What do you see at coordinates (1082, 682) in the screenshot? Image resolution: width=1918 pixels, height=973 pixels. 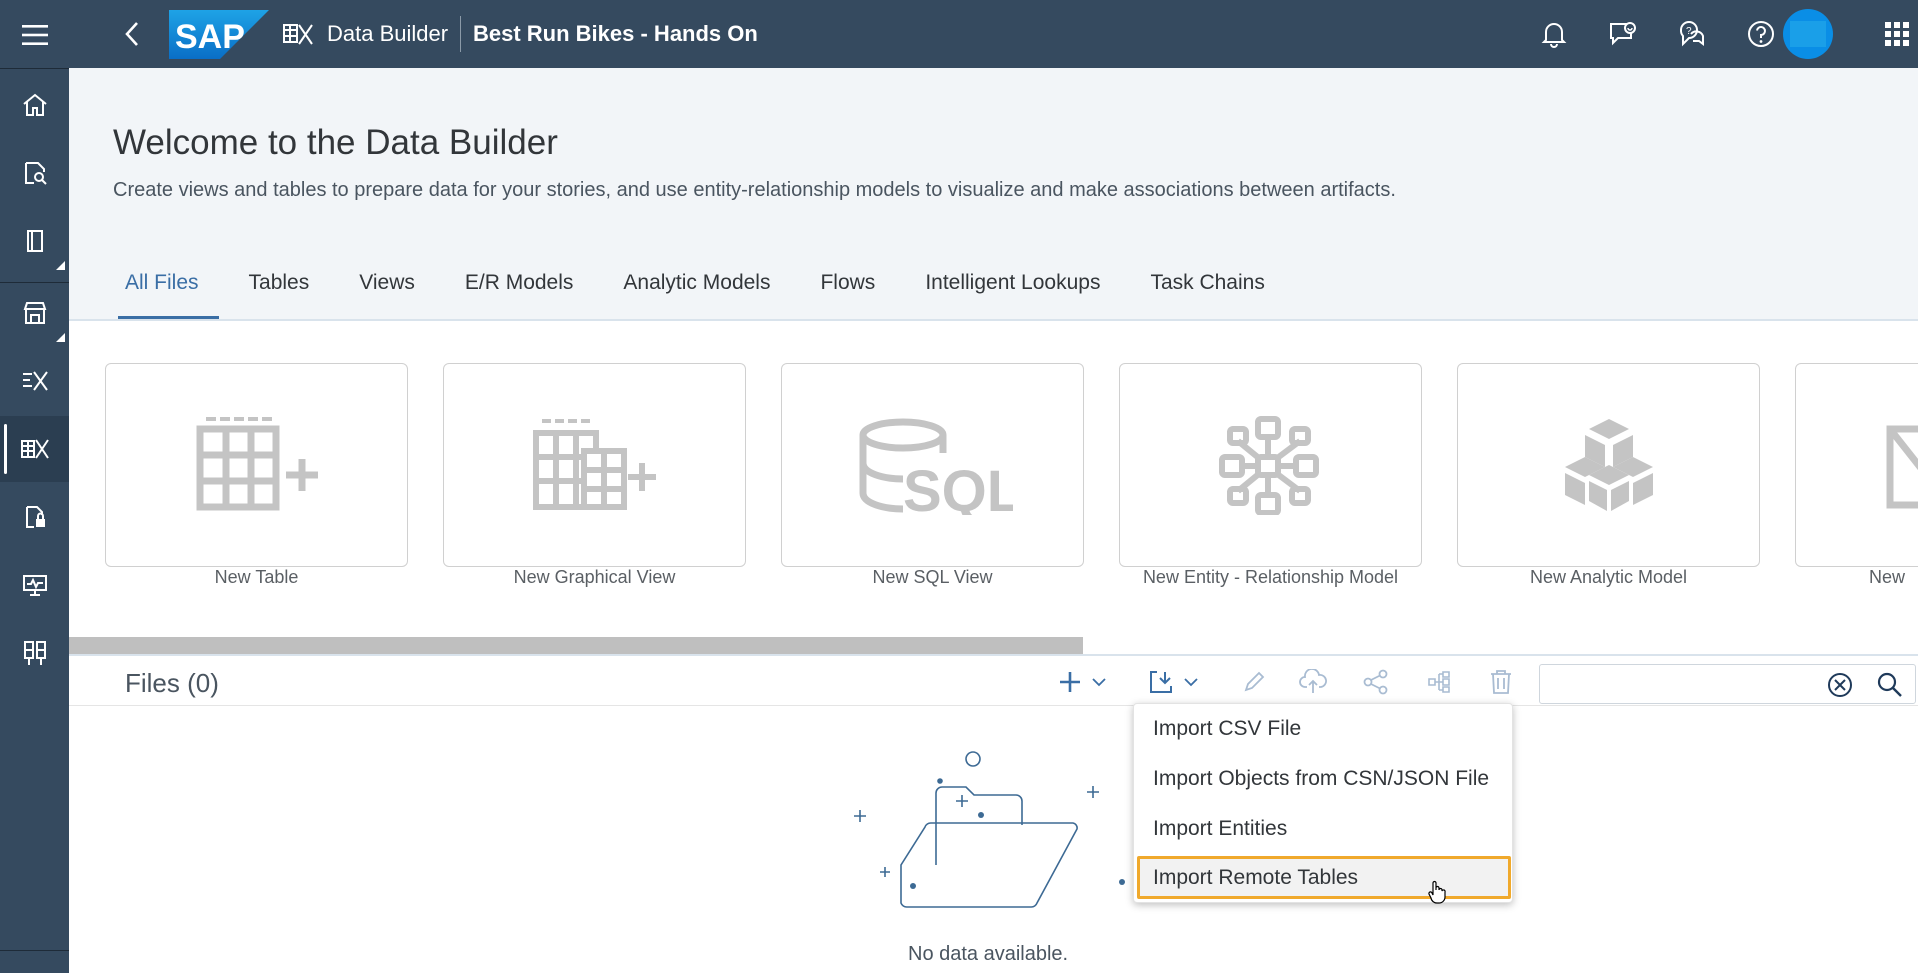 I see `new-button` at bounding box center [1082, 682].